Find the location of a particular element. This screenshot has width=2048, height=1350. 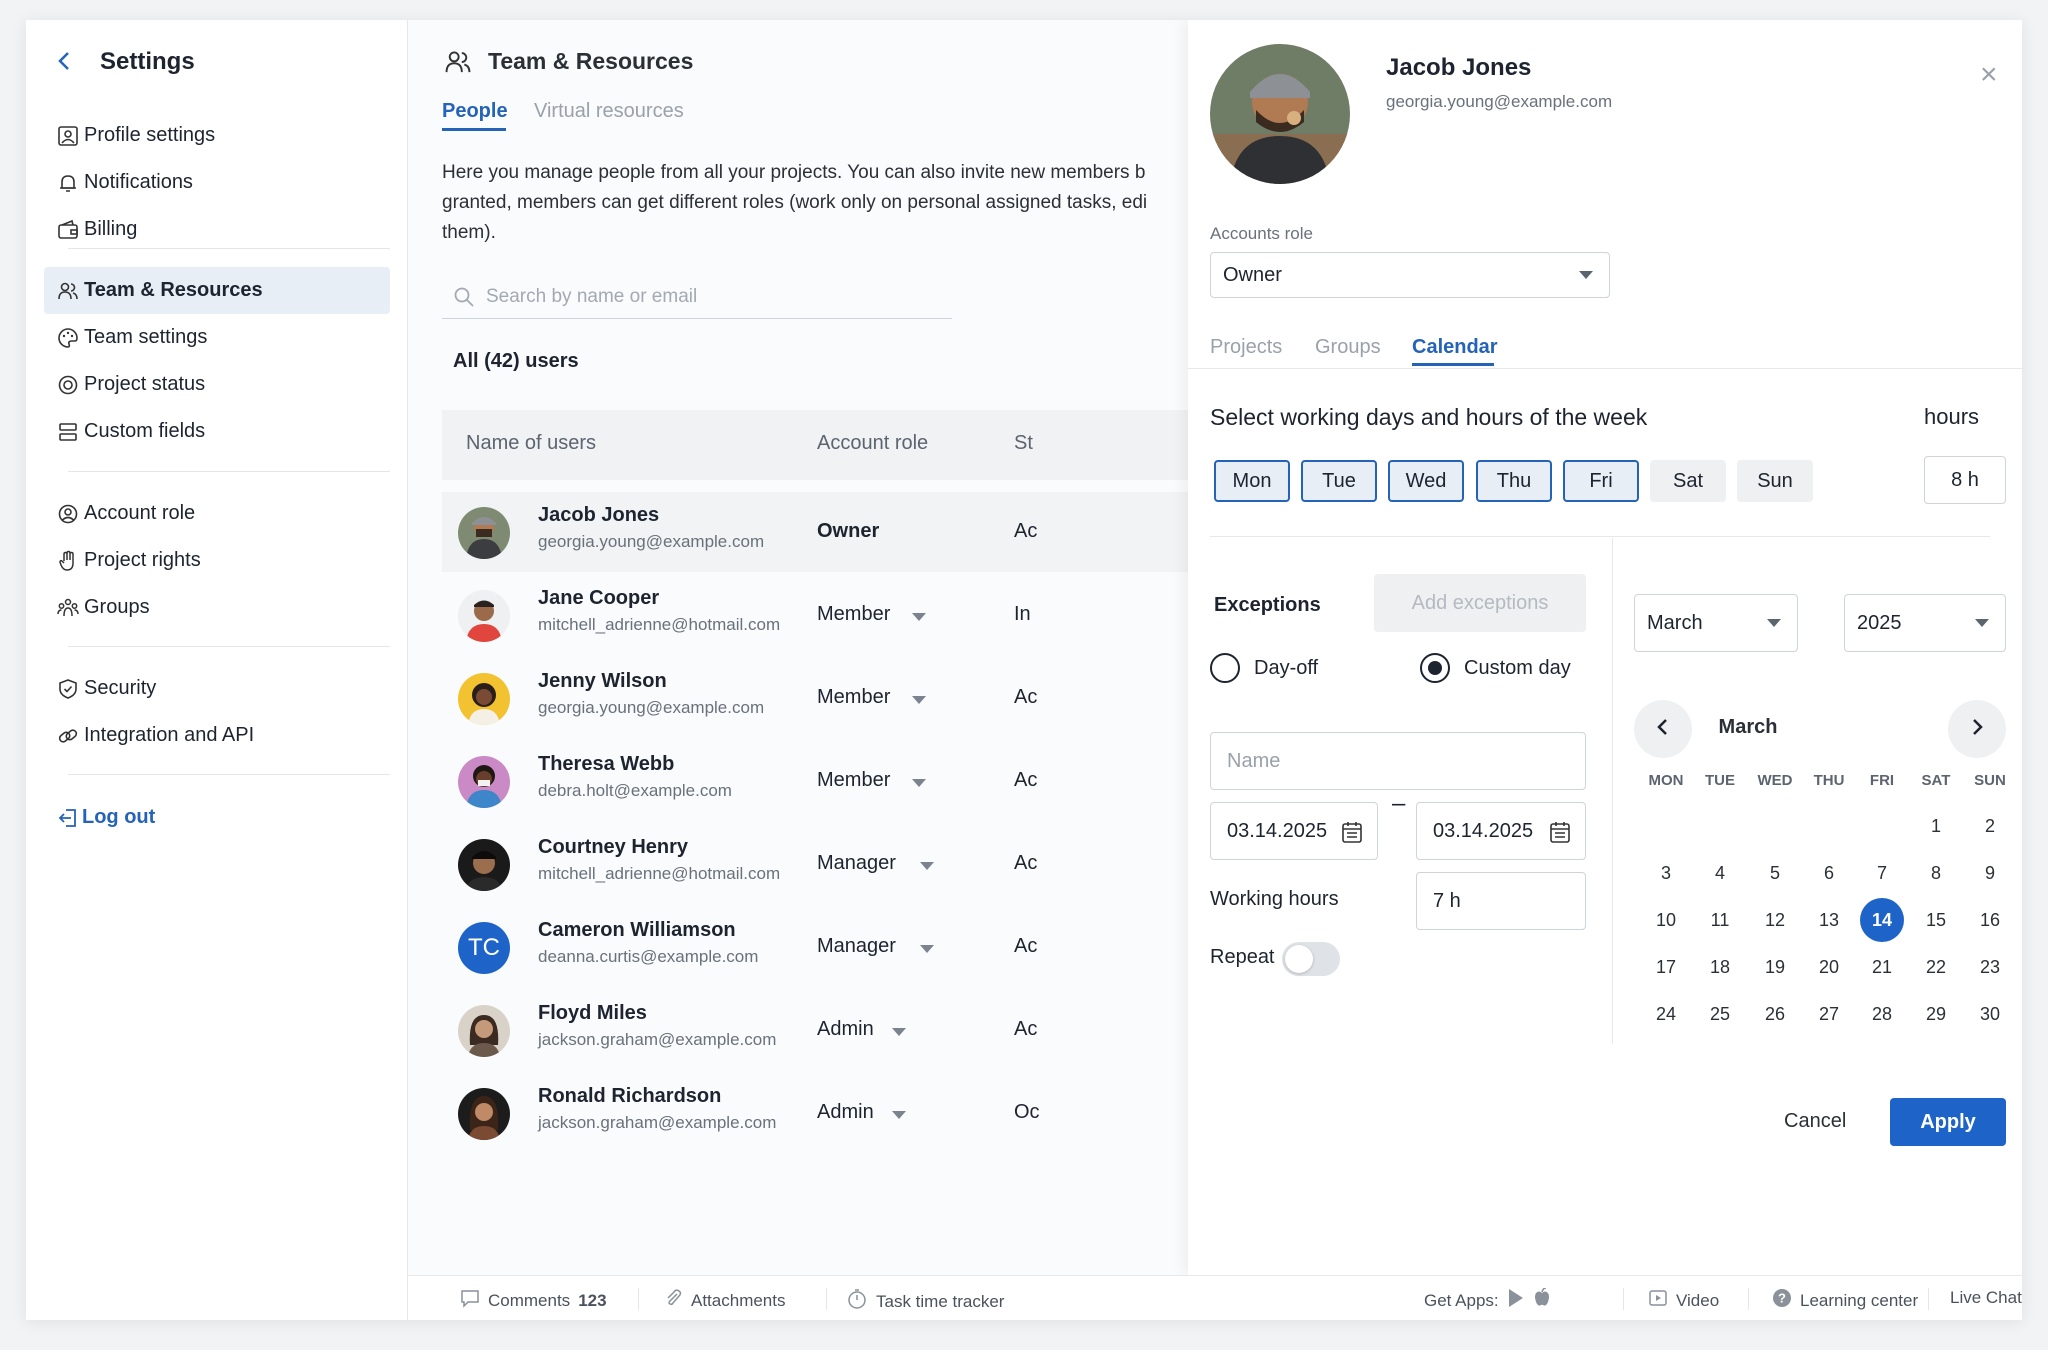

calendar-day: 10 is located at coordinates (1666, 920).